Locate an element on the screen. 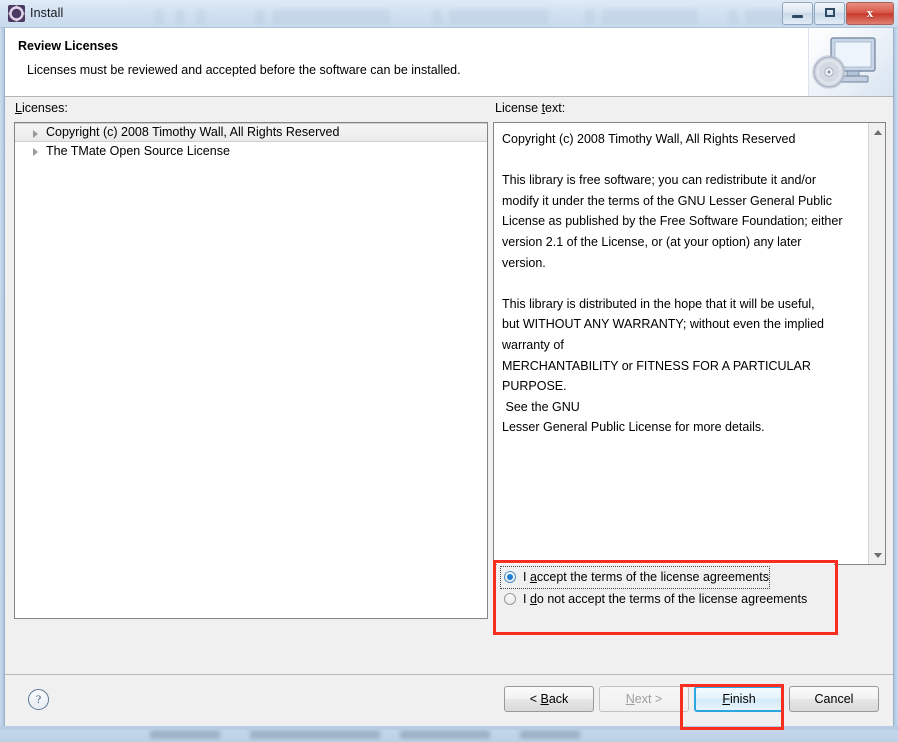 The height and width of the screenshot is (742, 898). finish-button: Finish is located at coordinates (739, 699).